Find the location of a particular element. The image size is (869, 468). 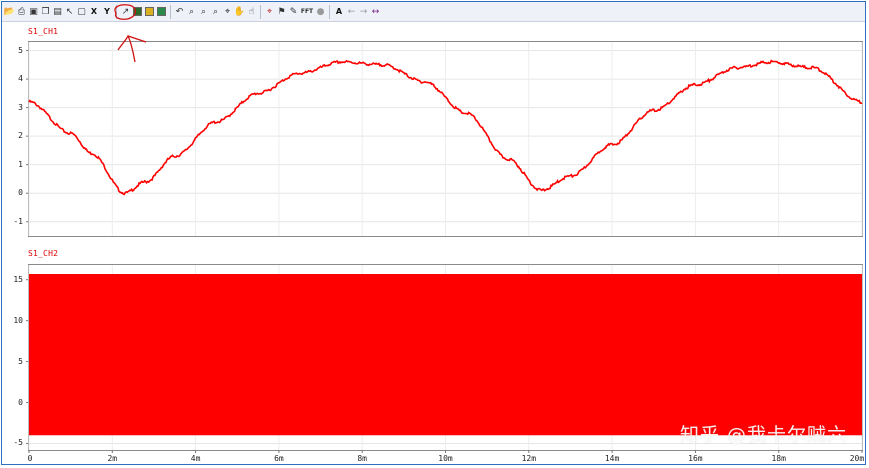

annotation-arrow is located at coordinates (132, 48).